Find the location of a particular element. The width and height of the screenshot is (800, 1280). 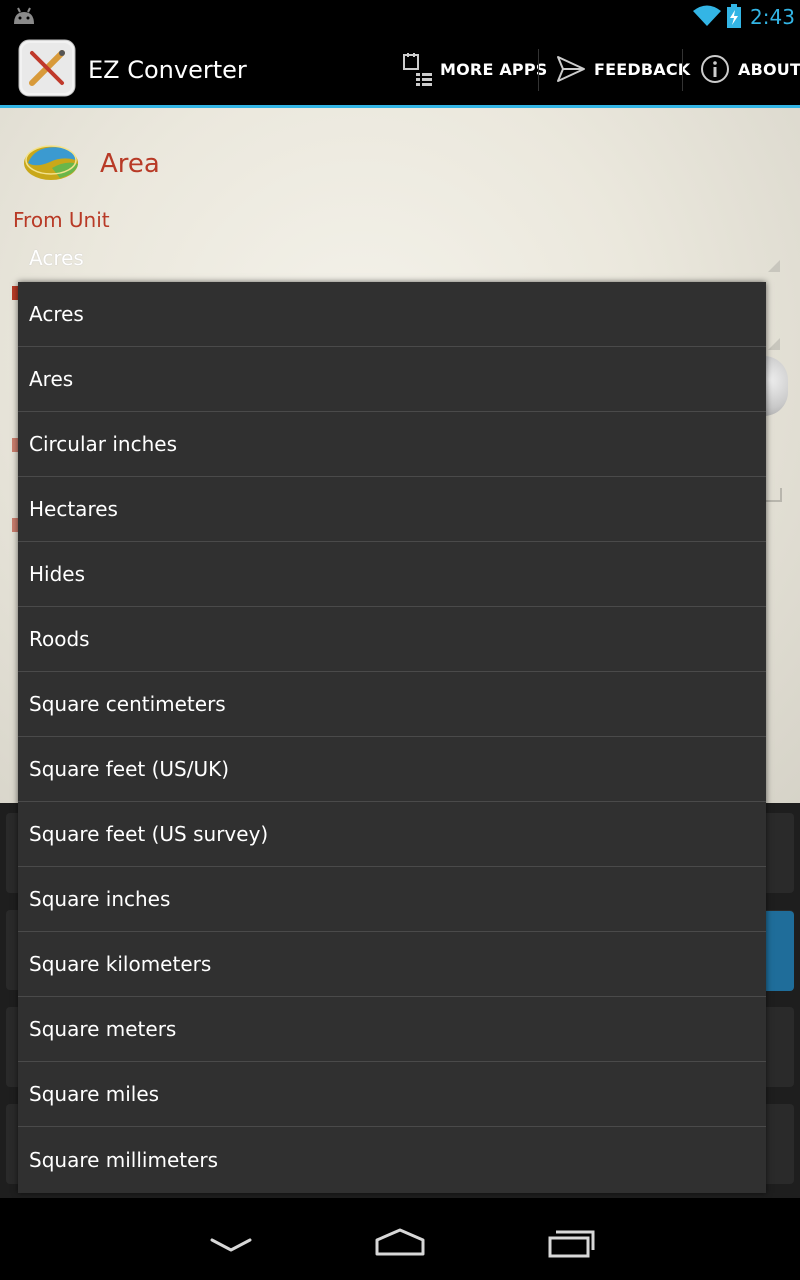

about-label: ABOUT is located at coordinates (769, 69).